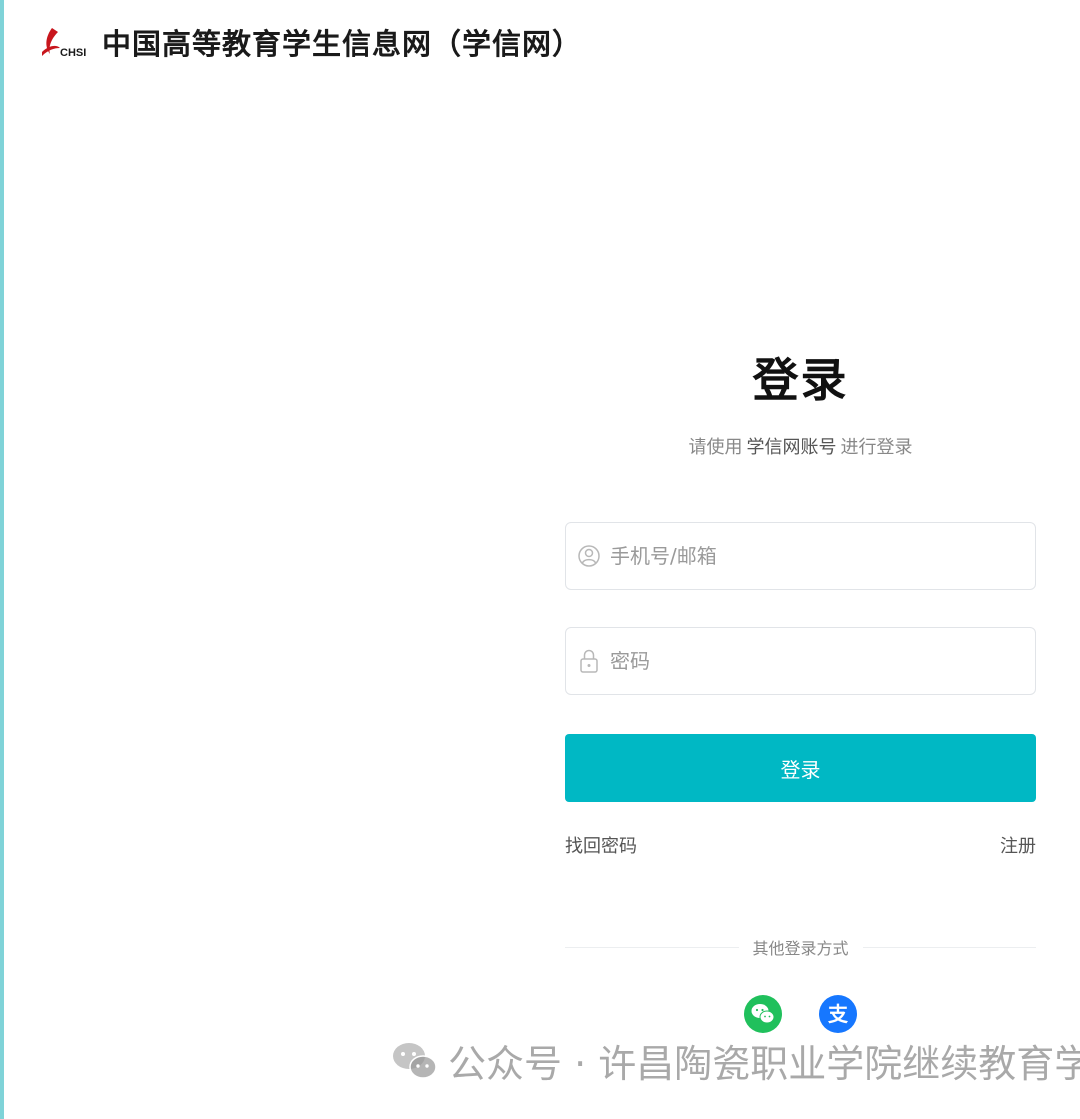 This screenshot has width=1080, height=1119. What do you see at coordinates (589, 556) in the screenshot?
I see `user-icon` at bounding box center [589, 556].